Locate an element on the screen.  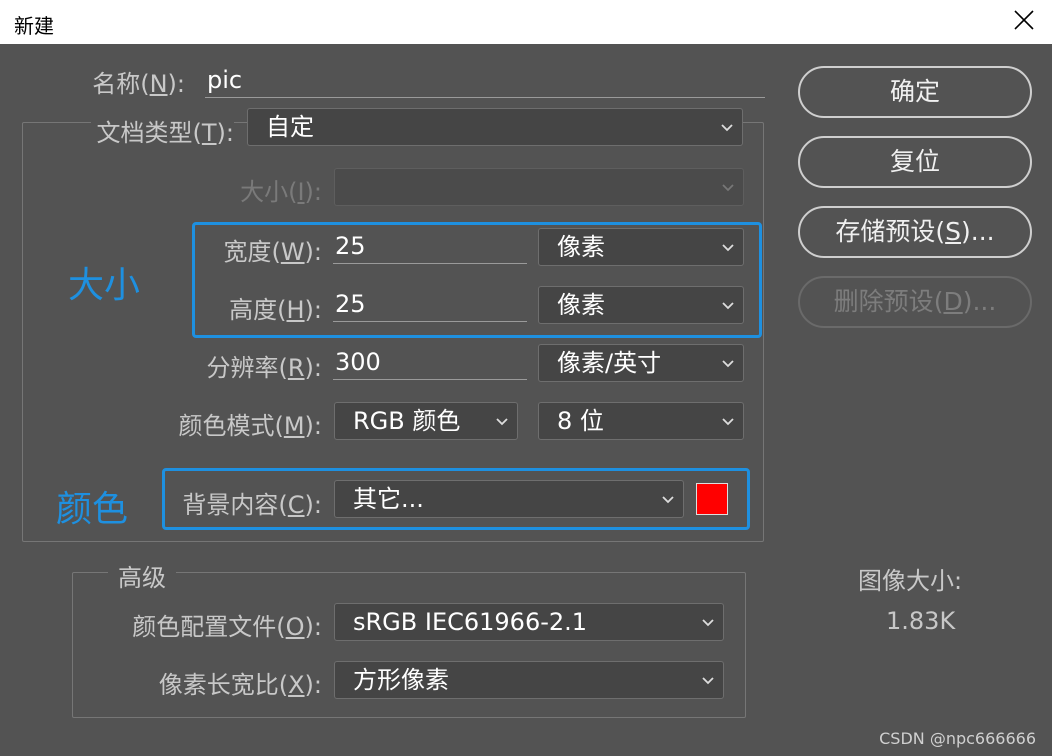
size-select is located at coordinates (539, 187).